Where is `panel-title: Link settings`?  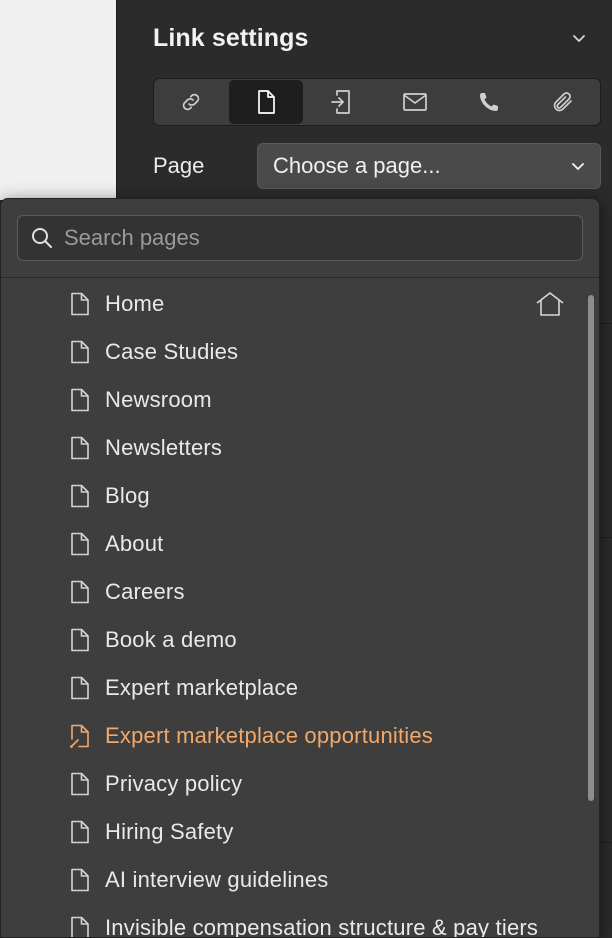
panel-title: Link settings is located at coordinates (231, 37).